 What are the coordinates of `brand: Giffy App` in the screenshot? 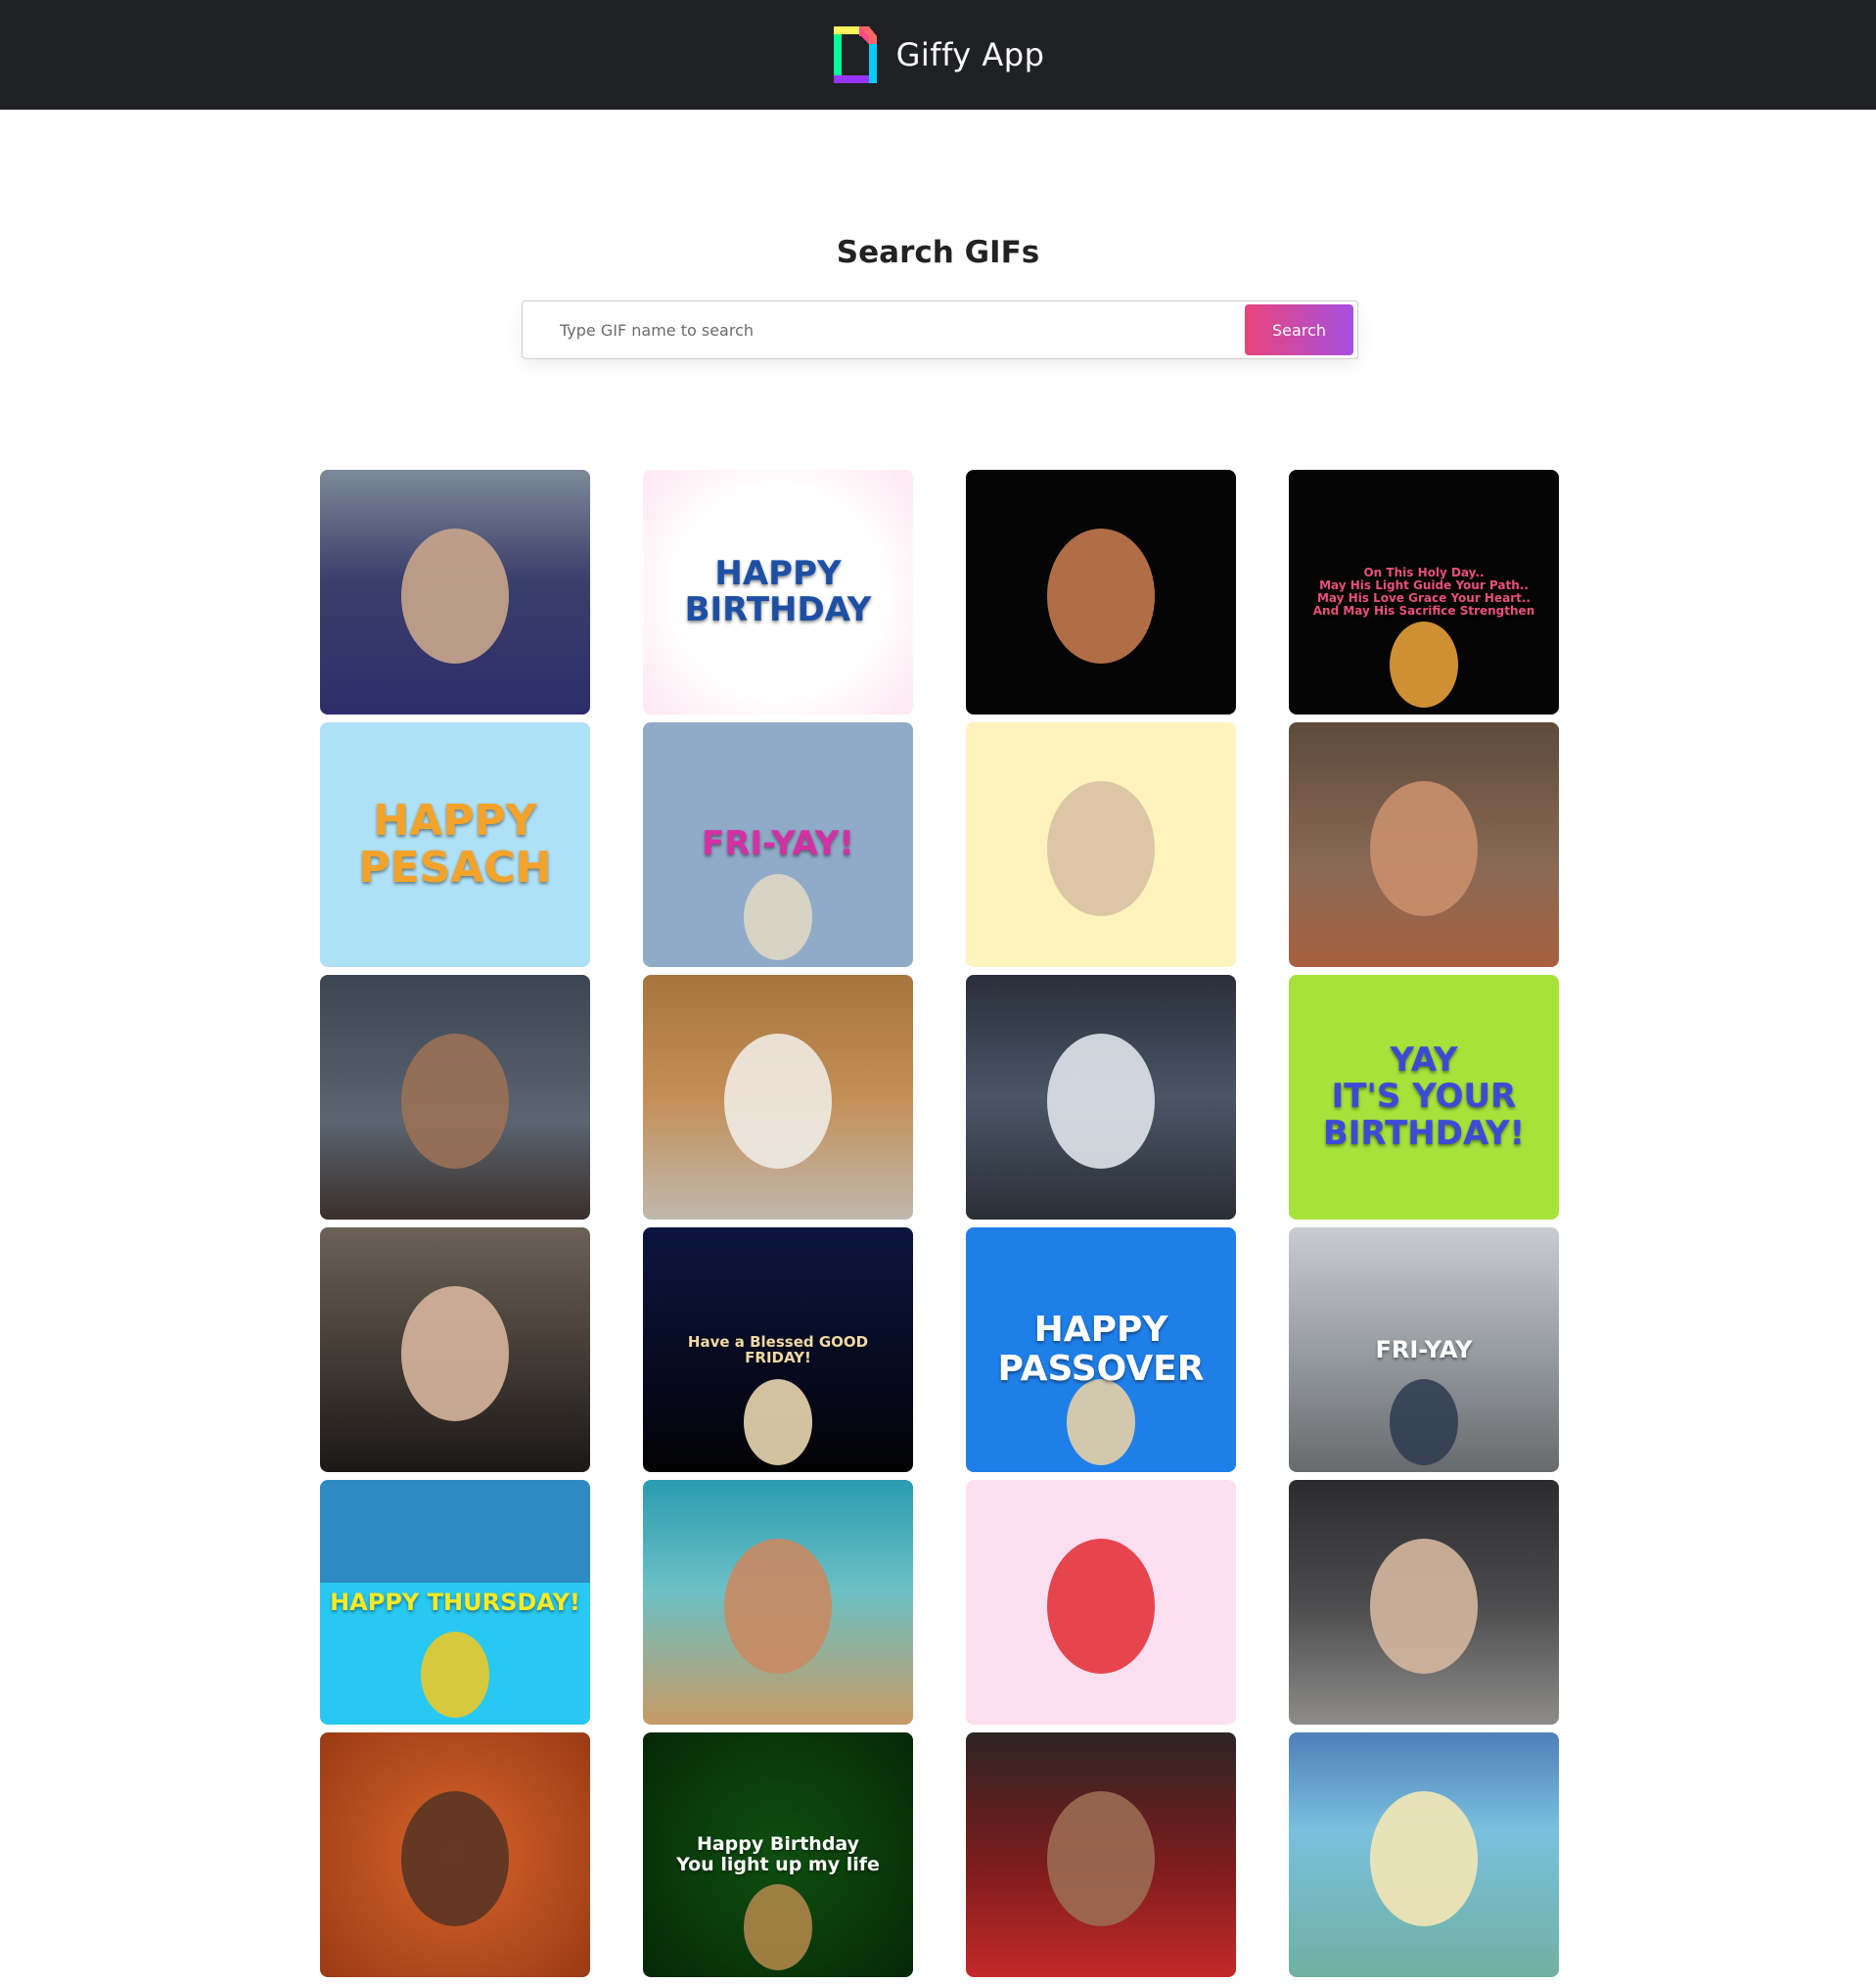 It's located at (938, 55).